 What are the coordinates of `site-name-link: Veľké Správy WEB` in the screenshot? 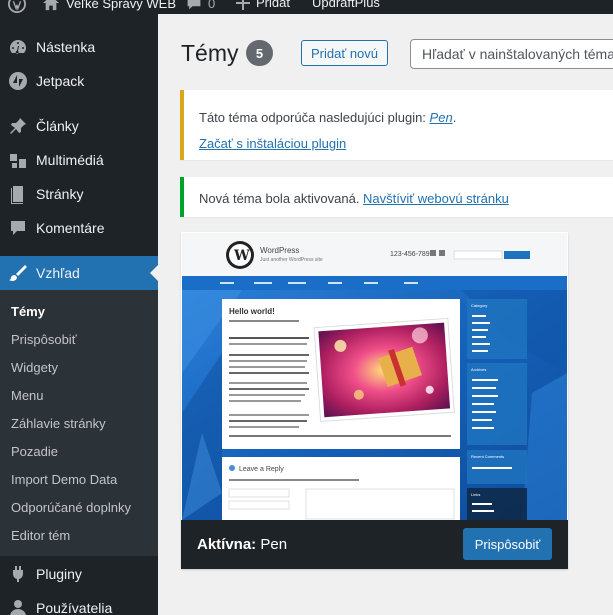 It's located at (109, 5).